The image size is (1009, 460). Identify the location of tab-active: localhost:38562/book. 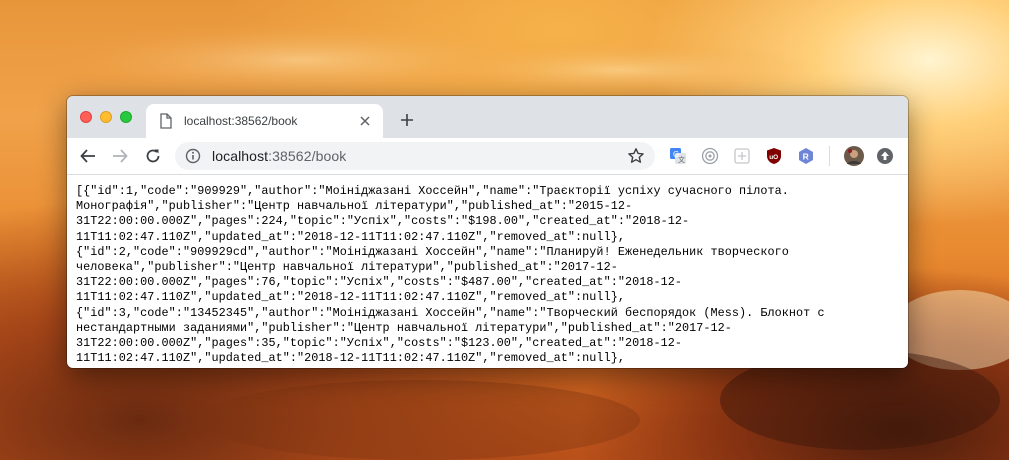
(264, 121).